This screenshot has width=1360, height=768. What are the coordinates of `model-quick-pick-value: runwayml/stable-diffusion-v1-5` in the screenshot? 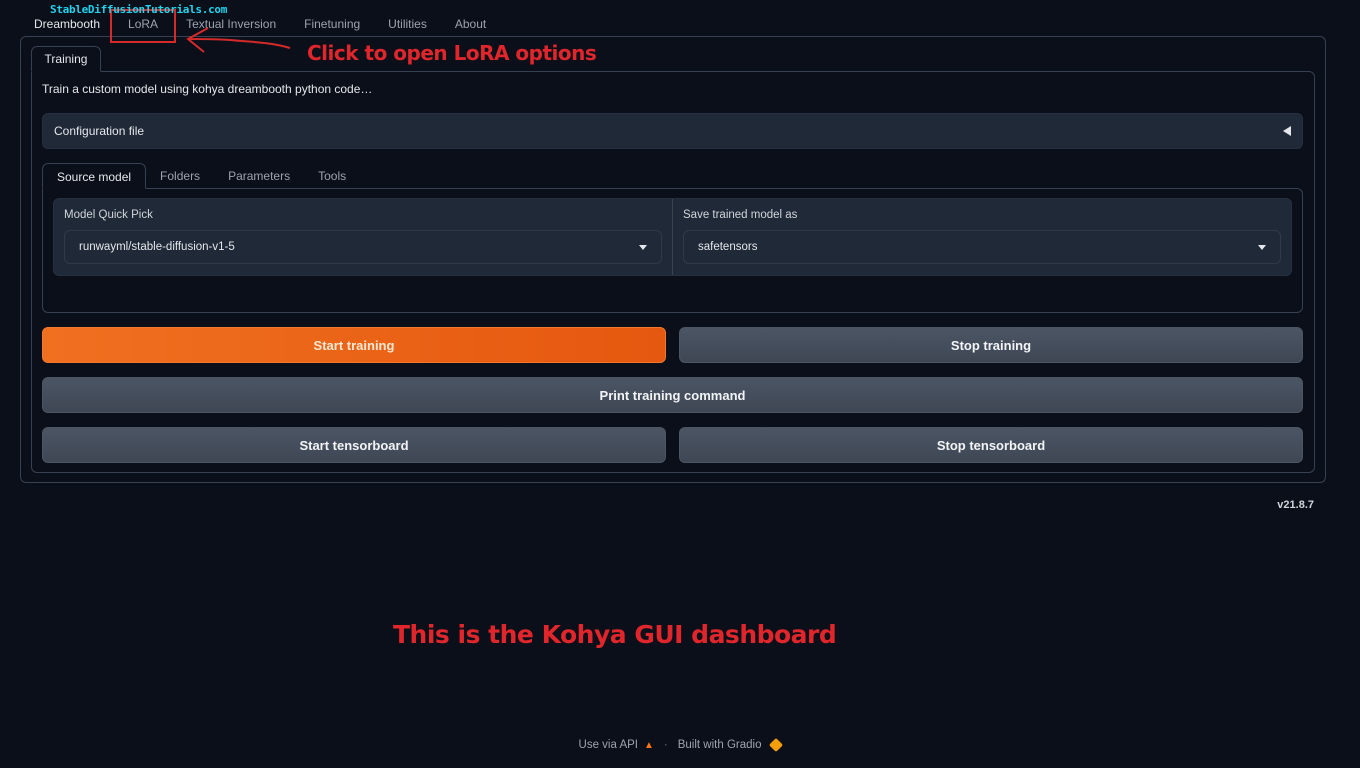 It's located at (157, 247).